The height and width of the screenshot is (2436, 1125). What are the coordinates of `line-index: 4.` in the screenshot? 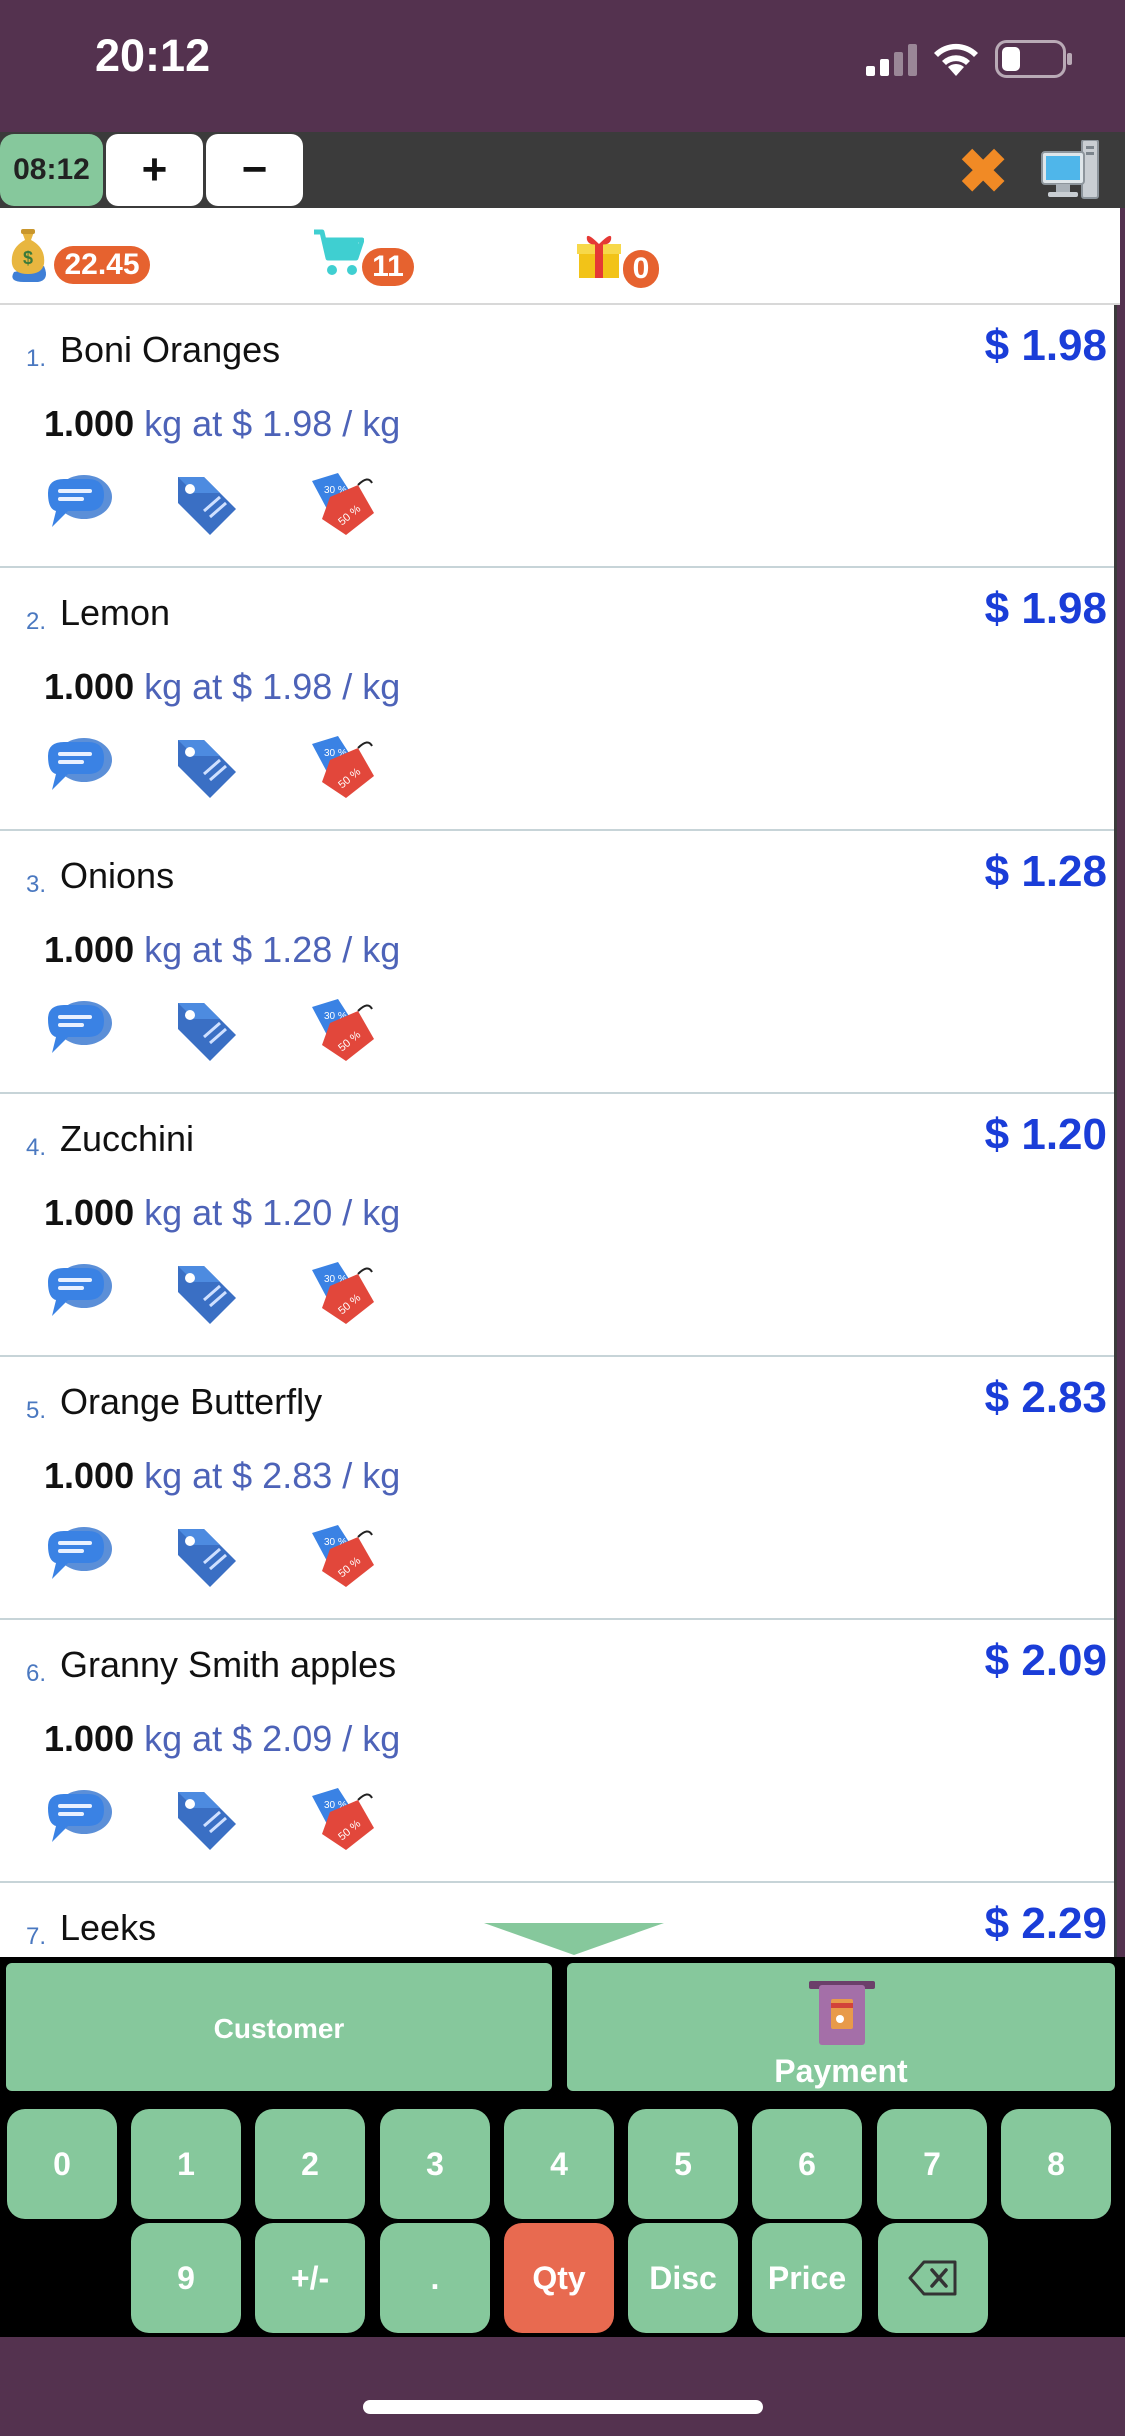 It's located at (36, 1147).